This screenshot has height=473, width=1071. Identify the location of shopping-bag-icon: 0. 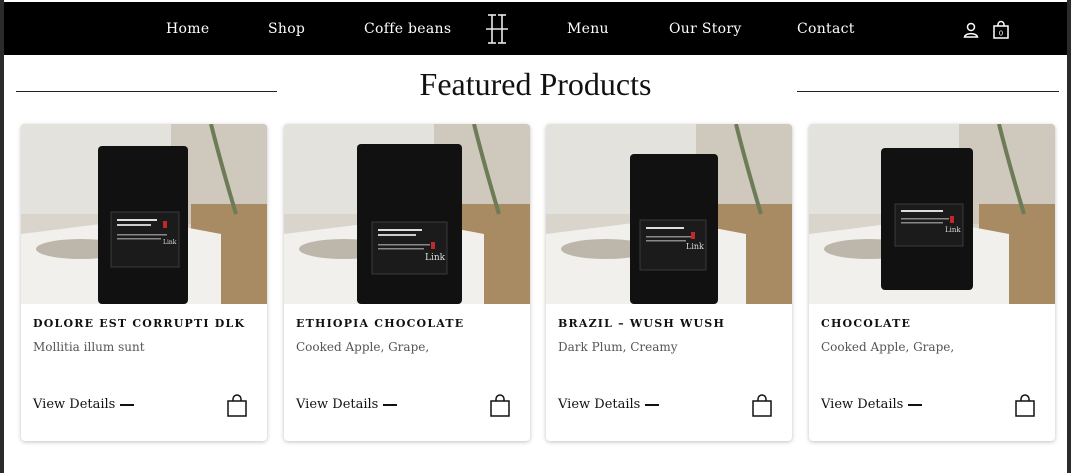
(1001, 30).